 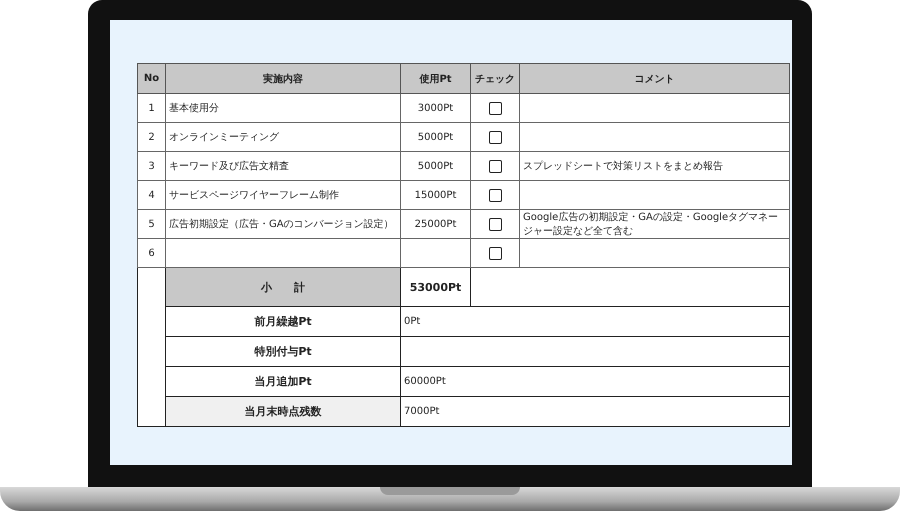 What do you see at coordinates (495, 79) in the screenshot?
I see `column-header: チェック` at bounding box center [495, 79].